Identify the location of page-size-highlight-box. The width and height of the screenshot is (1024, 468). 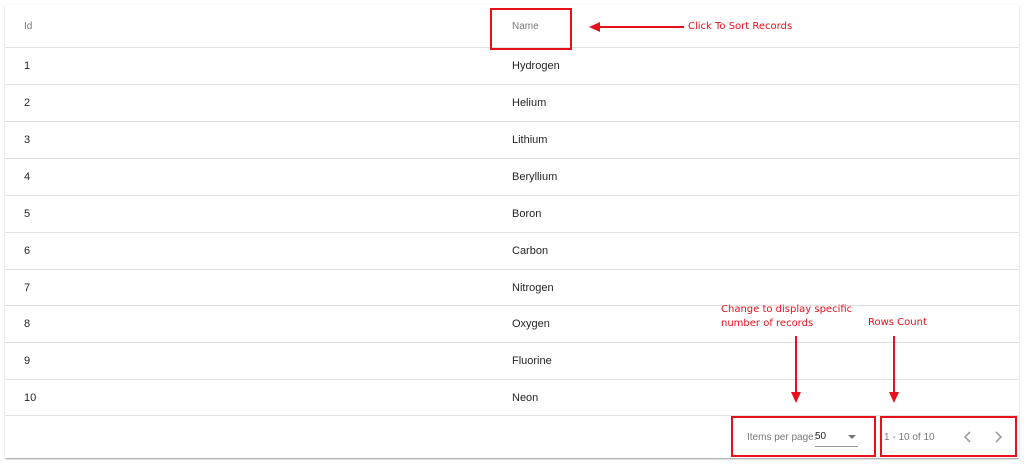
(803, 436).